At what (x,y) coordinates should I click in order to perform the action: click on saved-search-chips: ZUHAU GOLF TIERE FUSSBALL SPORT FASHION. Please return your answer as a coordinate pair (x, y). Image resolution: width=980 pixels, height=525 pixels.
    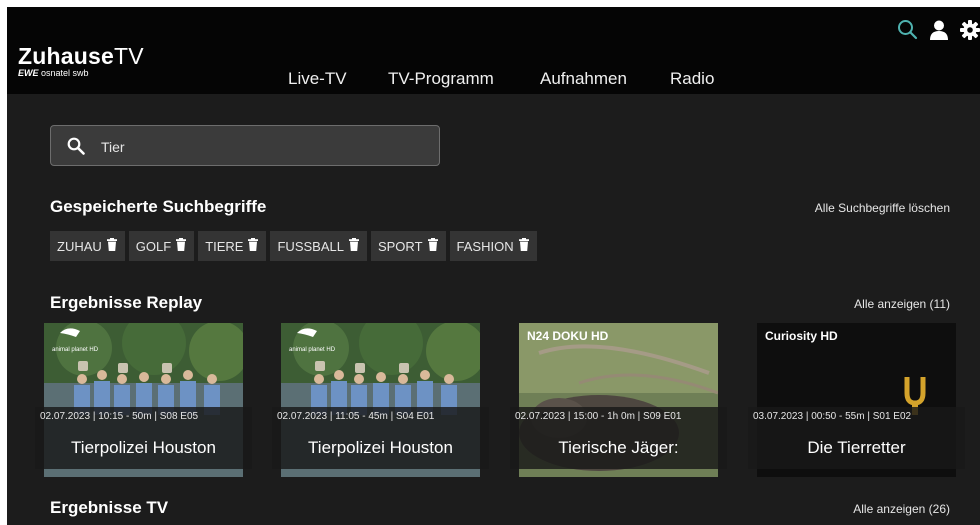
    Looking at the image, I should click on (293, 246).